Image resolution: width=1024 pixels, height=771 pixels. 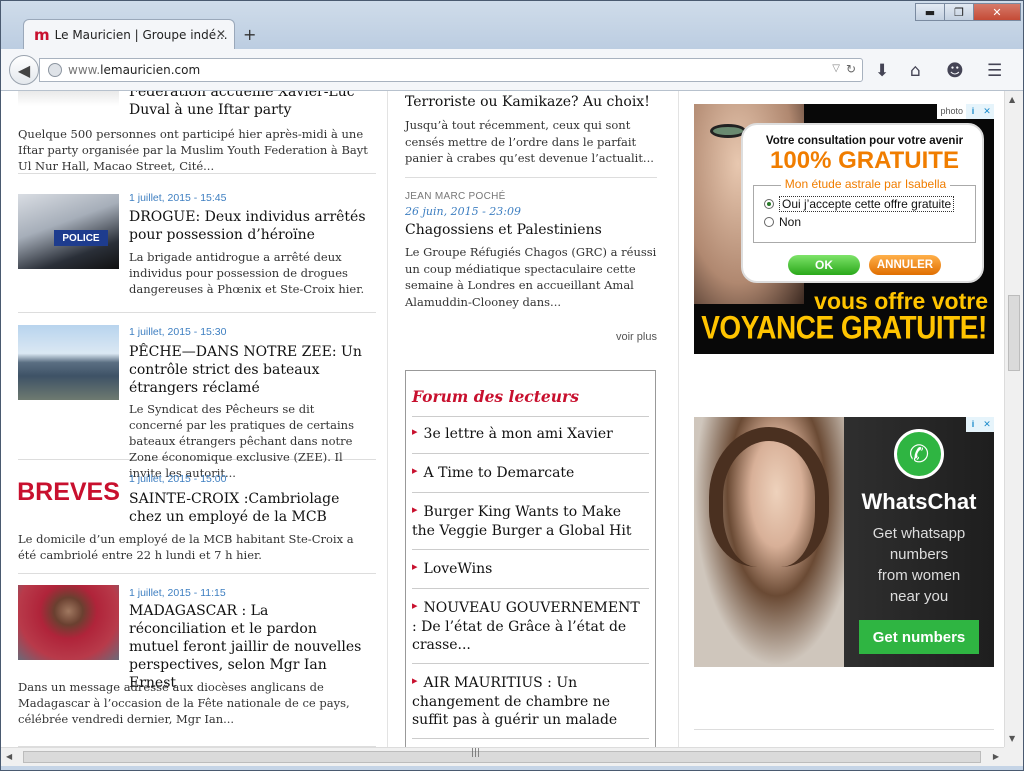 What do you see at coordinates (905, 265) in the screenshot?
I see `ad-cancel-button: ANNULER` at bounding box center [905, 265].